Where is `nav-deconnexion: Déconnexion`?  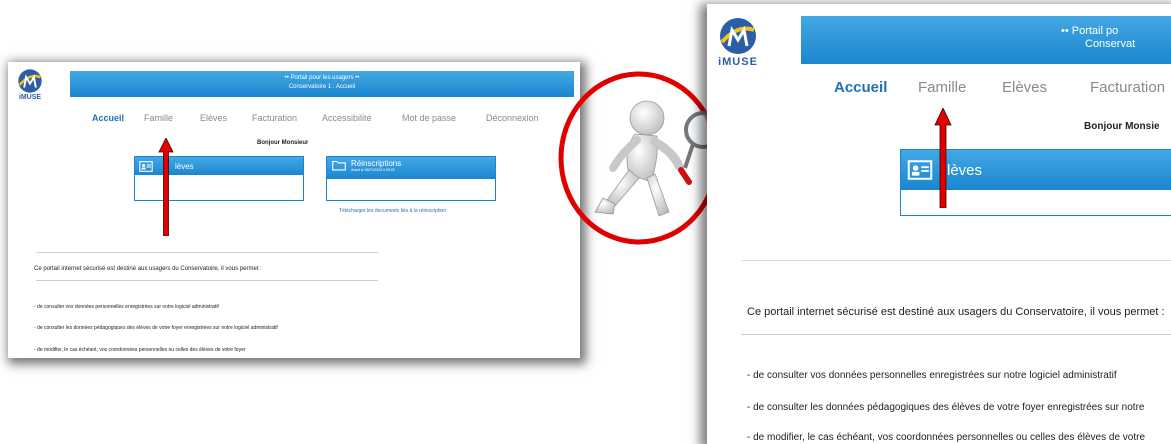 nav-deconnexion: Déconnexion is located at coordinates (521, 118).